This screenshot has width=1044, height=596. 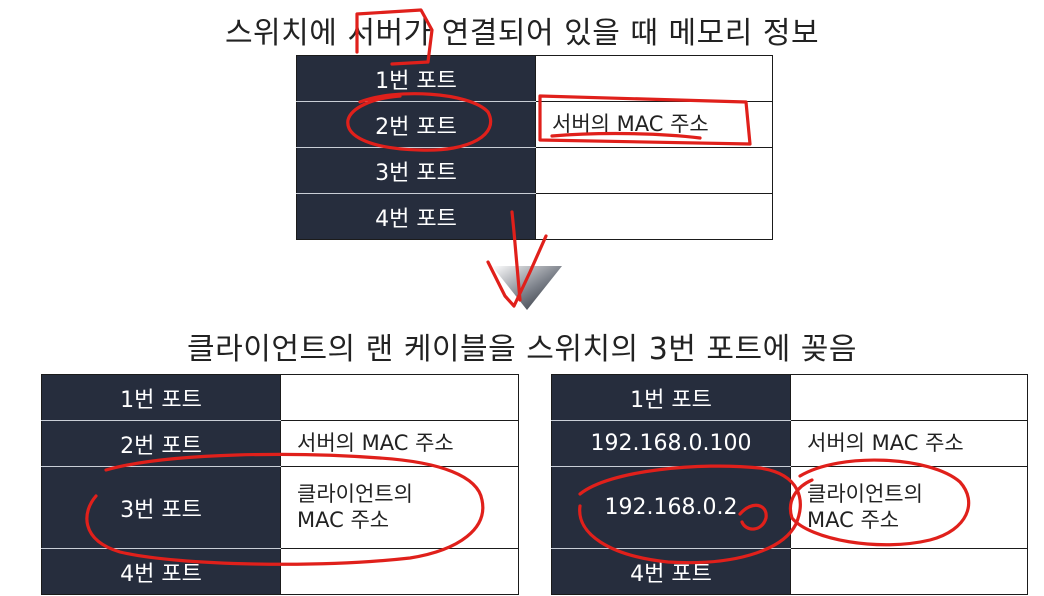 I want to click on table-row: 3번 포트, so click(x=534, y=170).